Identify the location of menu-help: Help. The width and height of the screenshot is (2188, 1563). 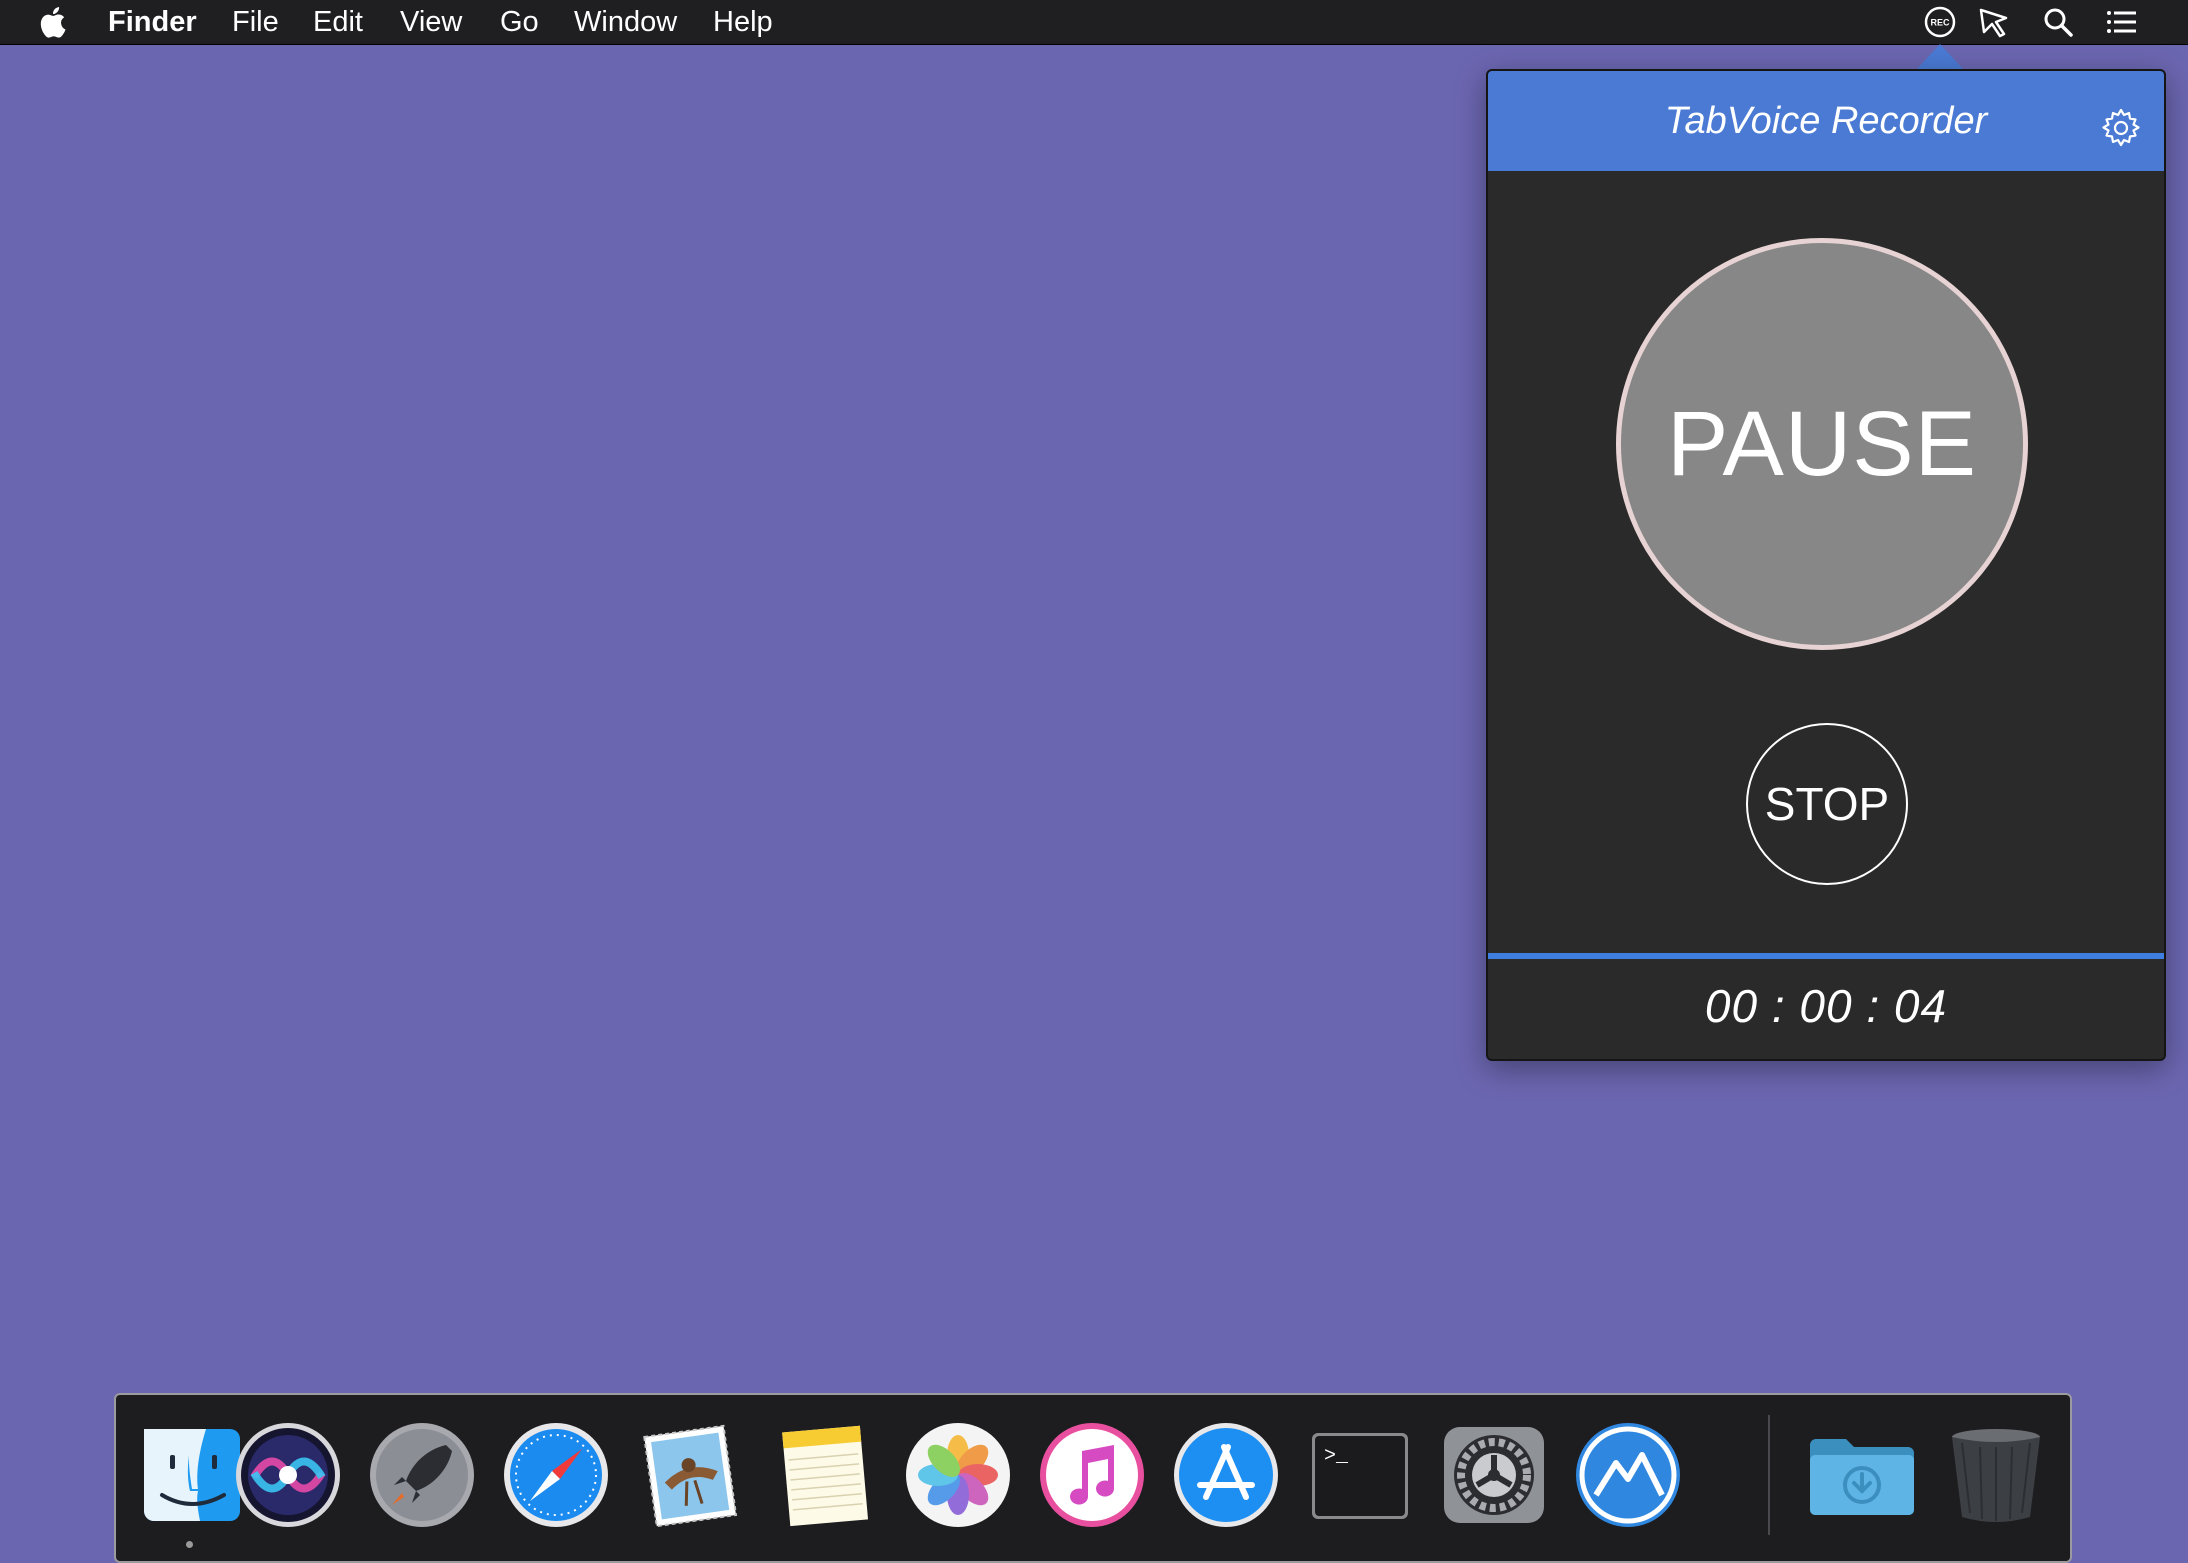
(743, 22).